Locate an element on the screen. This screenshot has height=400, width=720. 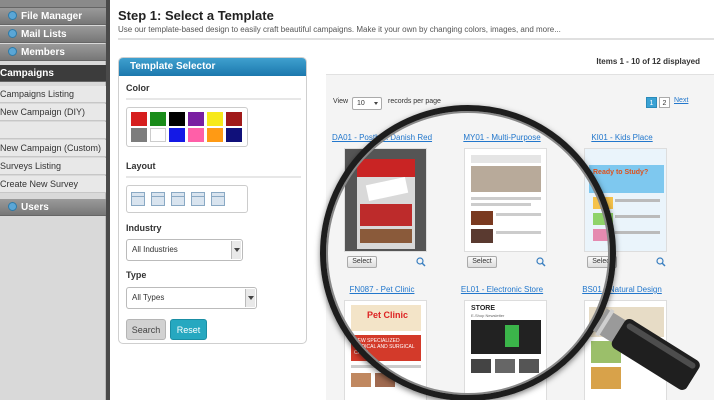
sidebar-item-create-new-survey: Create New Survey is located at coordinates (53, 184).